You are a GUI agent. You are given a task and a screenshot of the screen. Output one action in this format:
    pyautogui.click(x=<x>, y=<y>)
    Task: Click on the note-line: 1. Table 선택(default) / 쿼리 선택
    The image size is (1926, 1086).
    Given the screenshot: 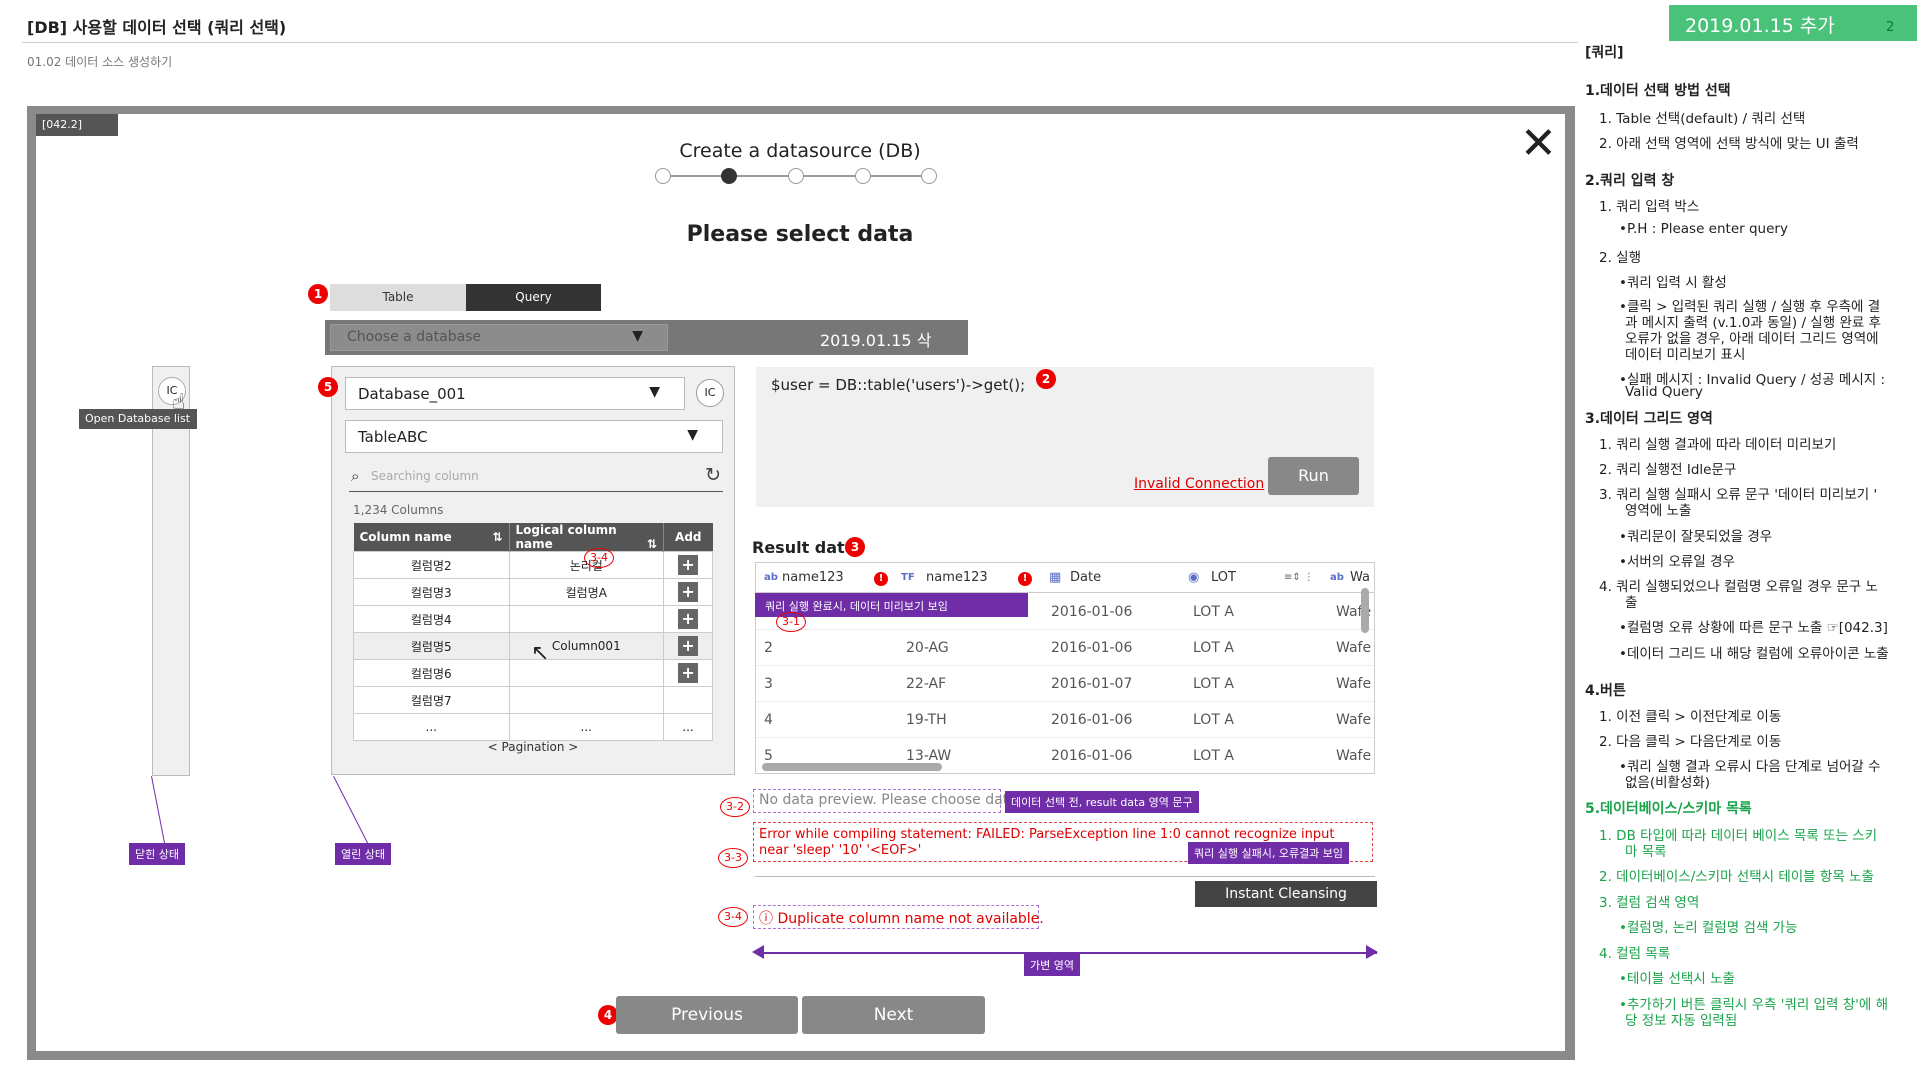 What is the action you would take?
    pyautogui.click(x=1702, y=119)
    